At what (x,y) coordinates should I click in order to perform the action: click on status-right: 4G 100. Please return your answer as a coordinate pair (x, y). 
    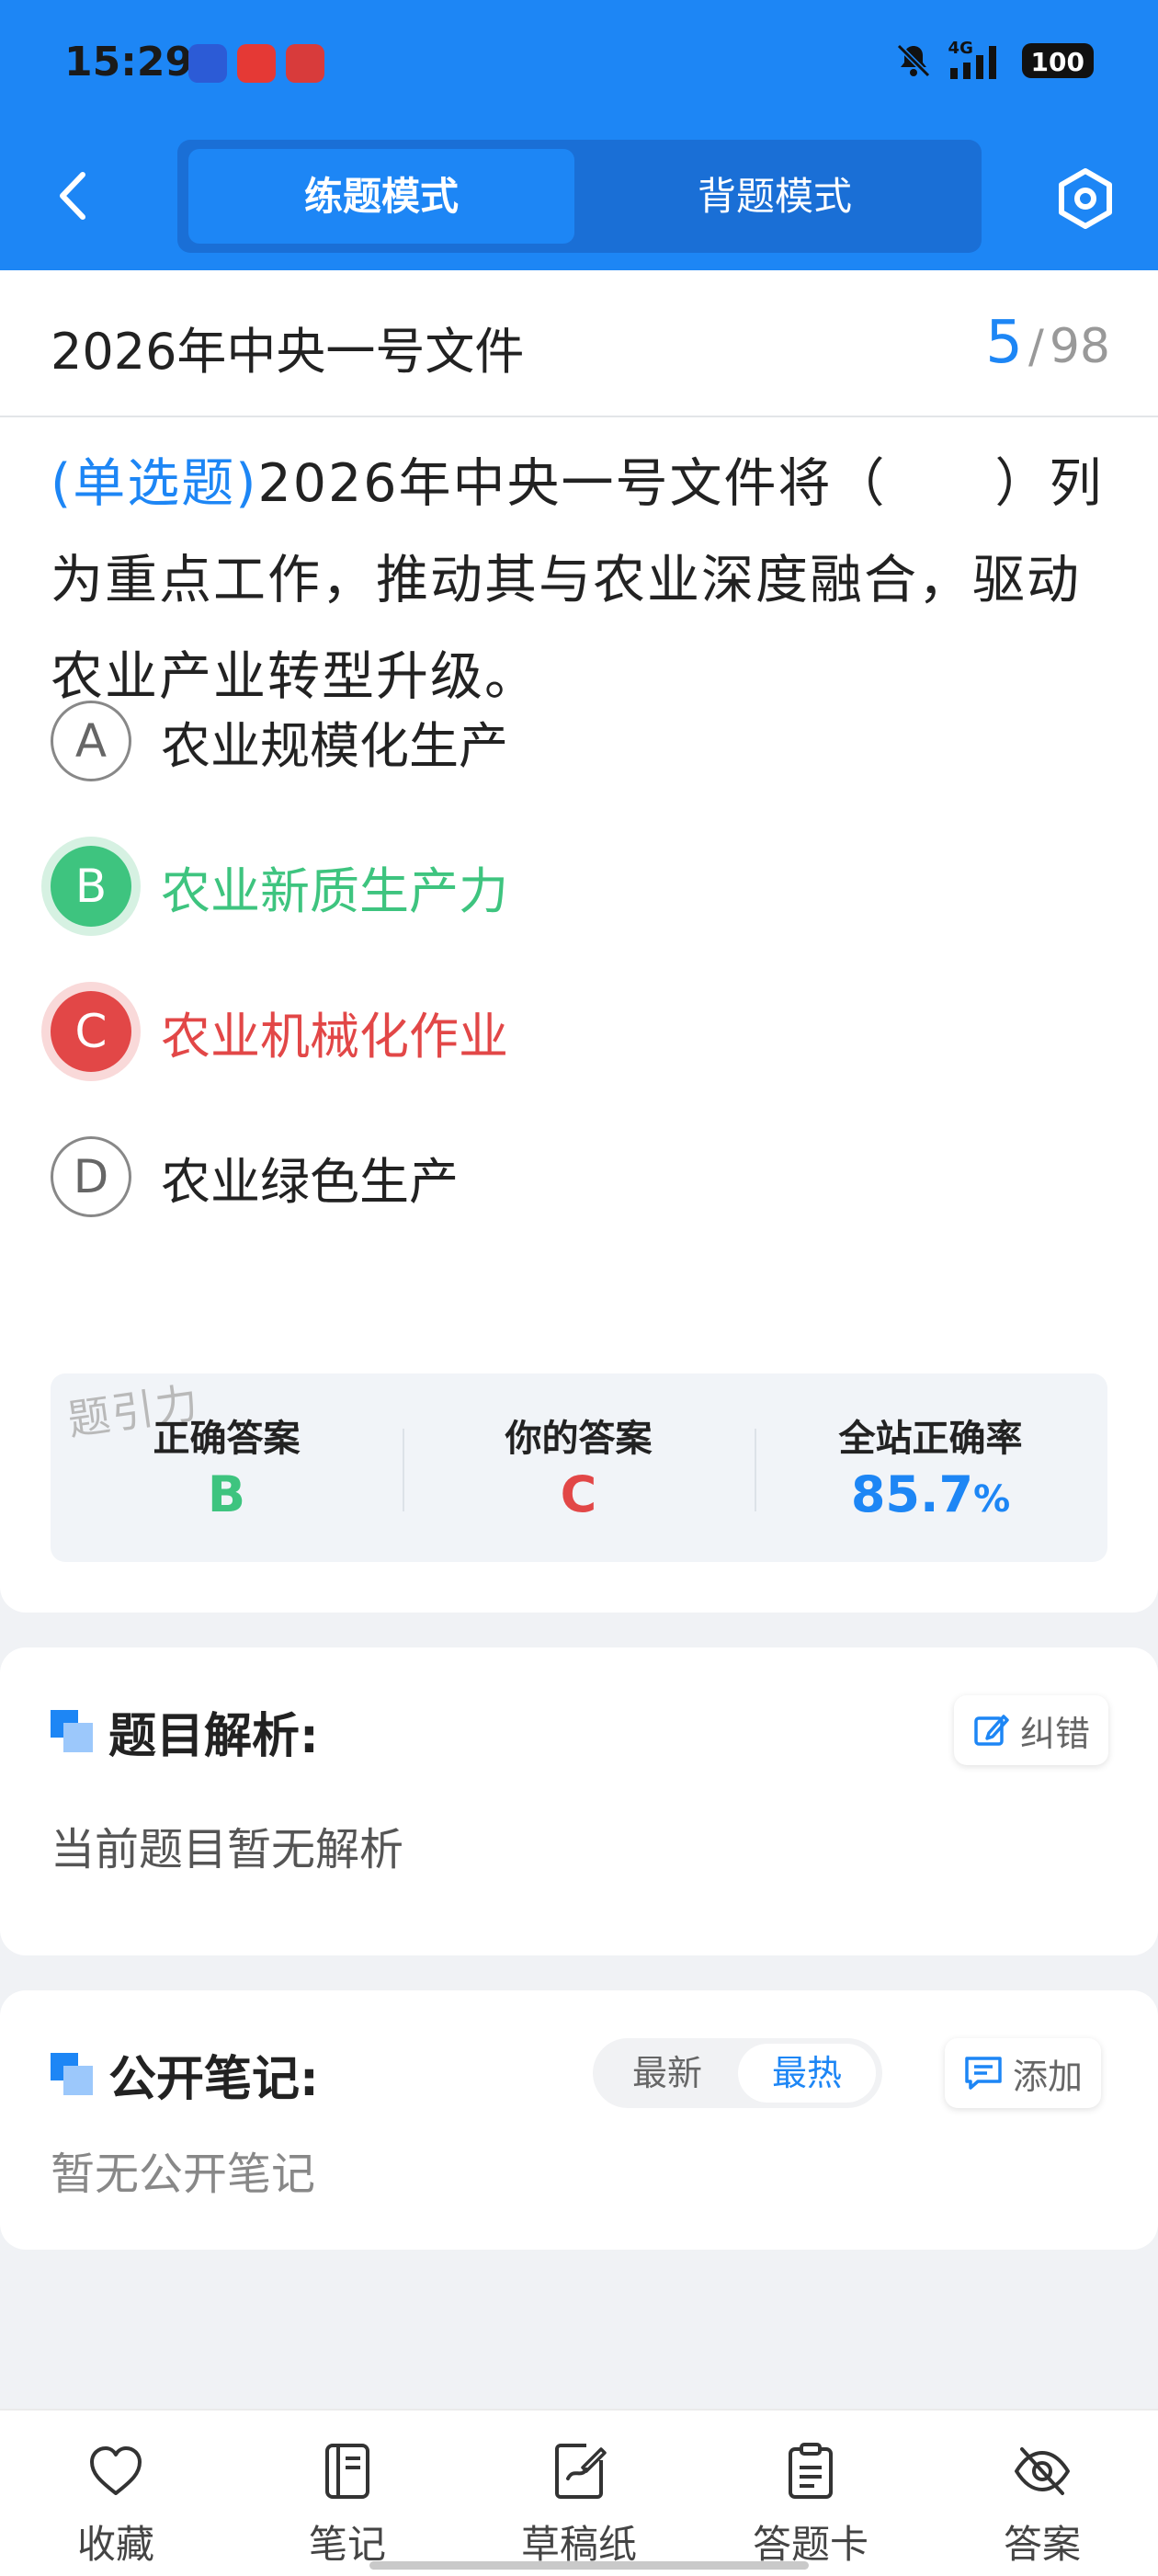
    Looking at the image, I should click on (993, 60).